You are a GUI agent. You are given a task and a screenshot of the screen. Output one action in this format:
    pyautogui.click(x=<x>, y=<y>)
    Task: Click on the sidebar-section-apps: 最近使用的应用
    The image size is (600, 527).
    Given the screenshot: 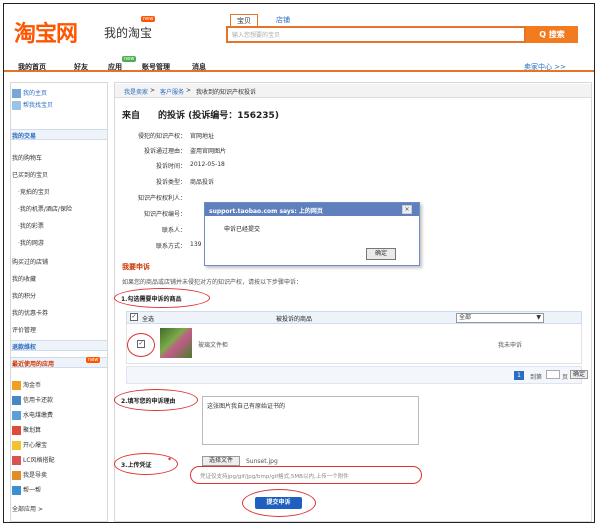 What is the action you would take?
    pyautogui.click(x=33, y=364)
    